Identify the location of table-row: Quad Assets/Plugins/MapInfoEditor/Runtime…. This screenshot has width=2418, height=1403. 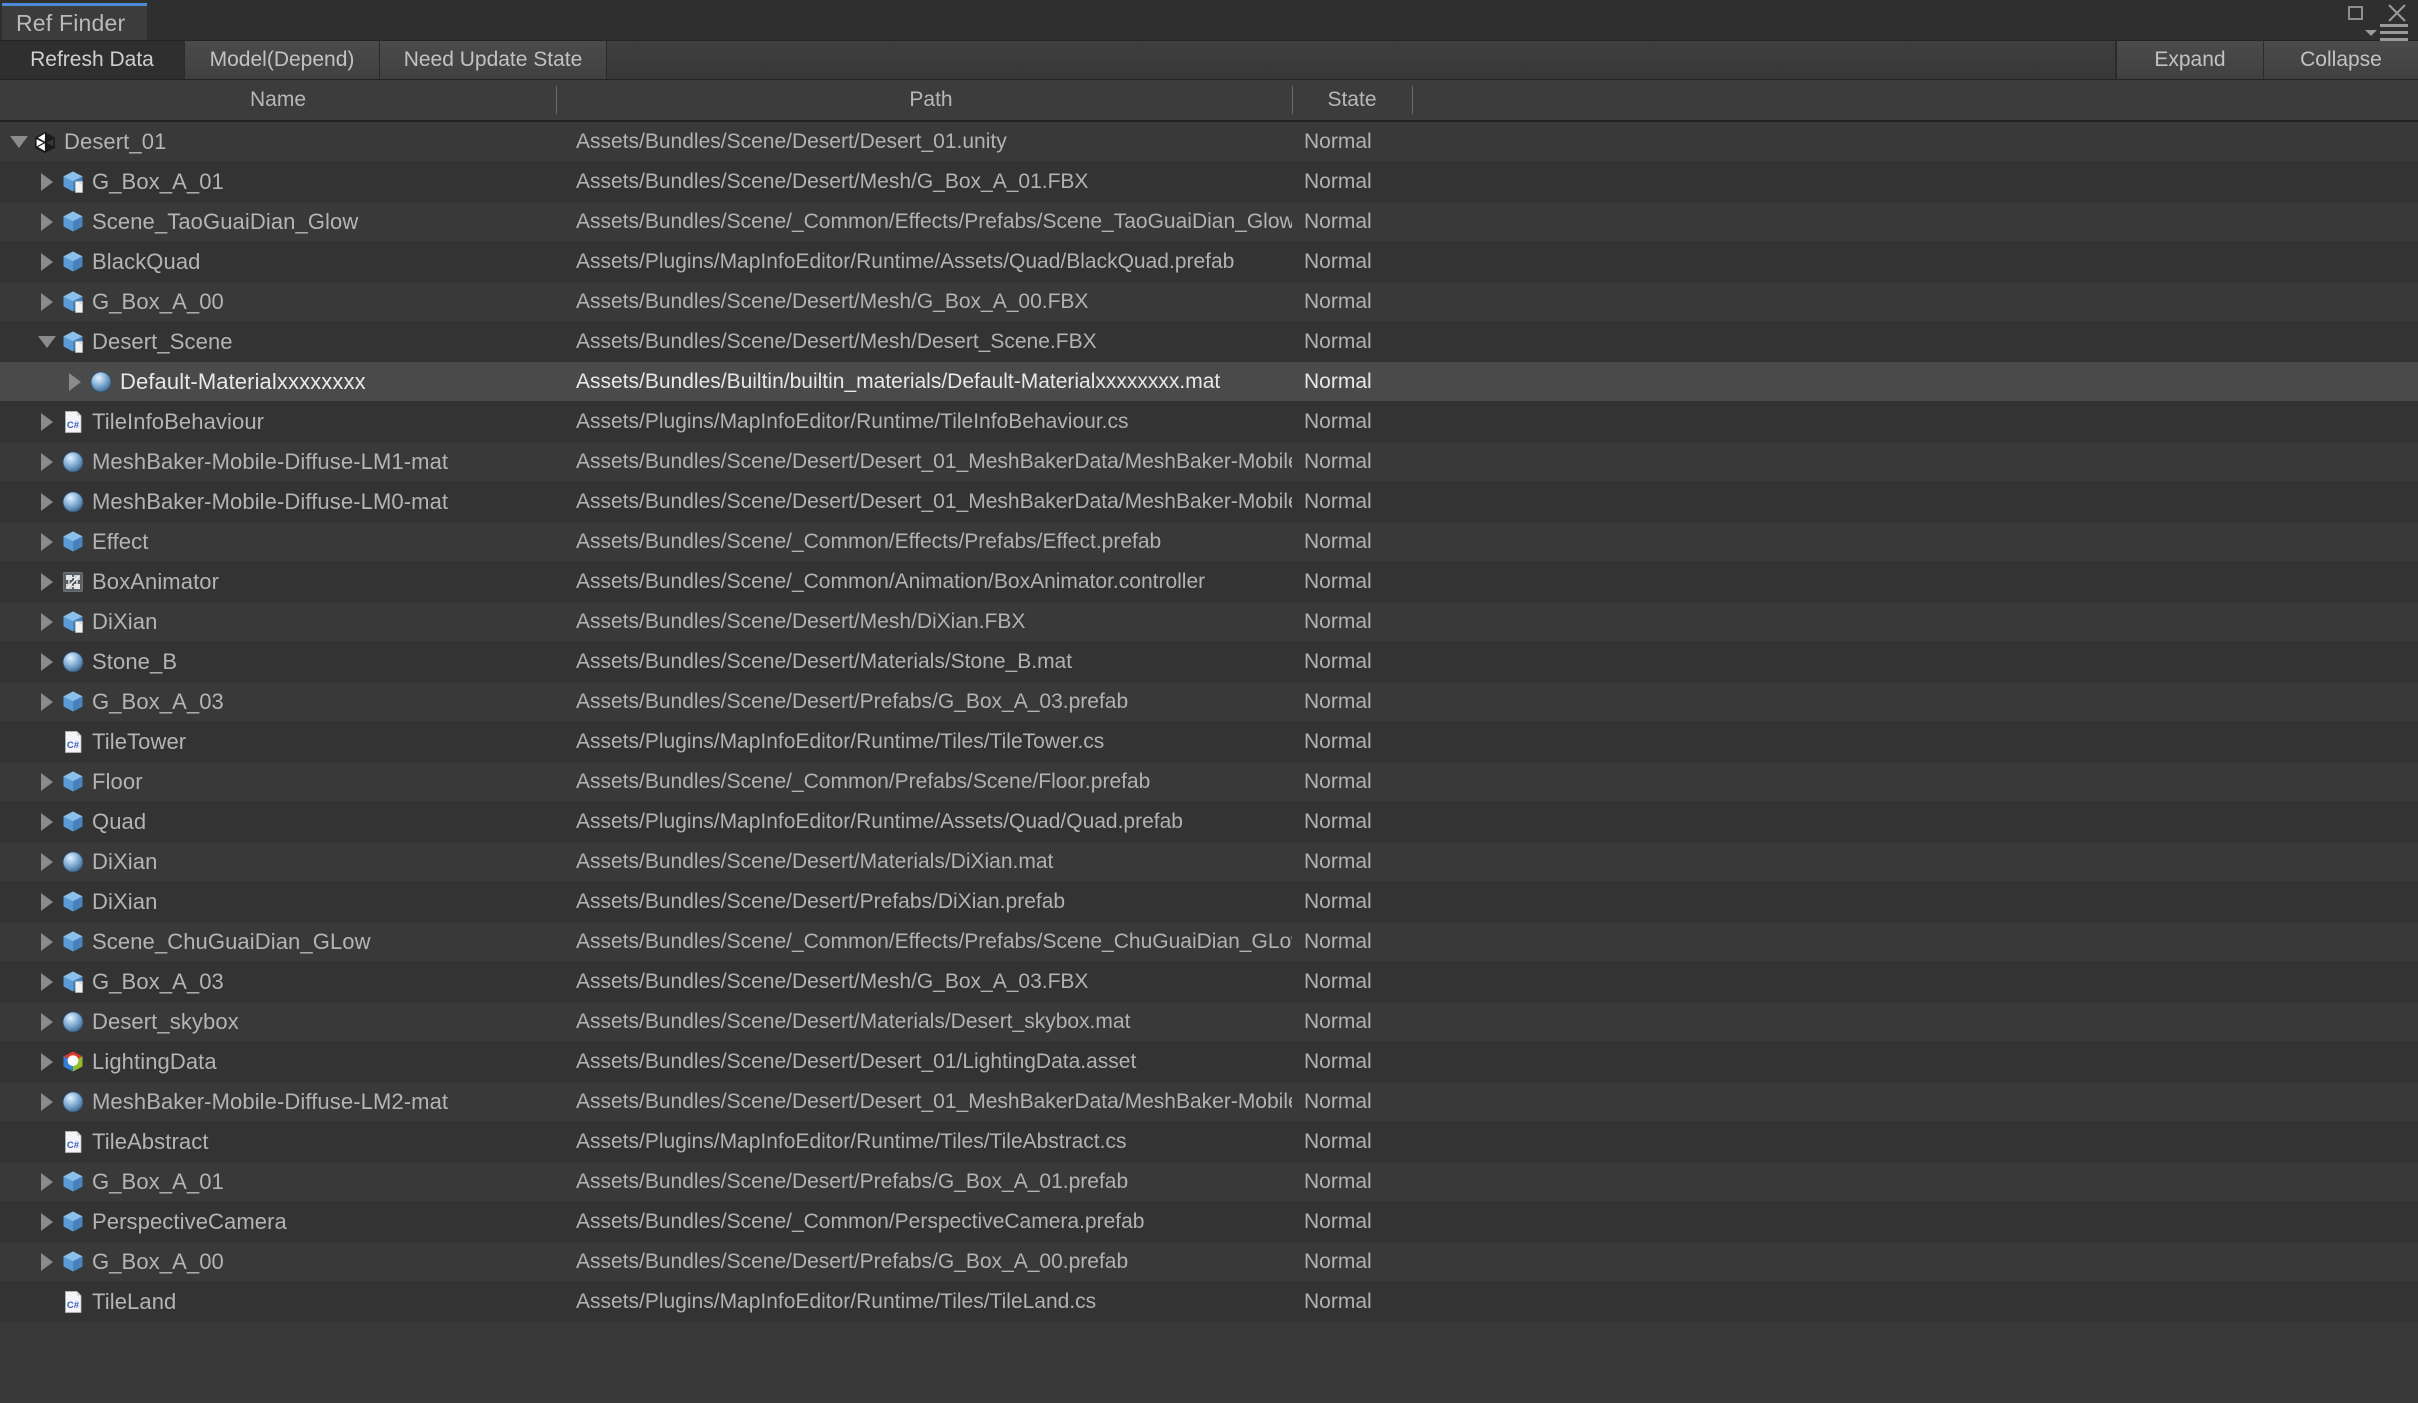
(1209, 822).